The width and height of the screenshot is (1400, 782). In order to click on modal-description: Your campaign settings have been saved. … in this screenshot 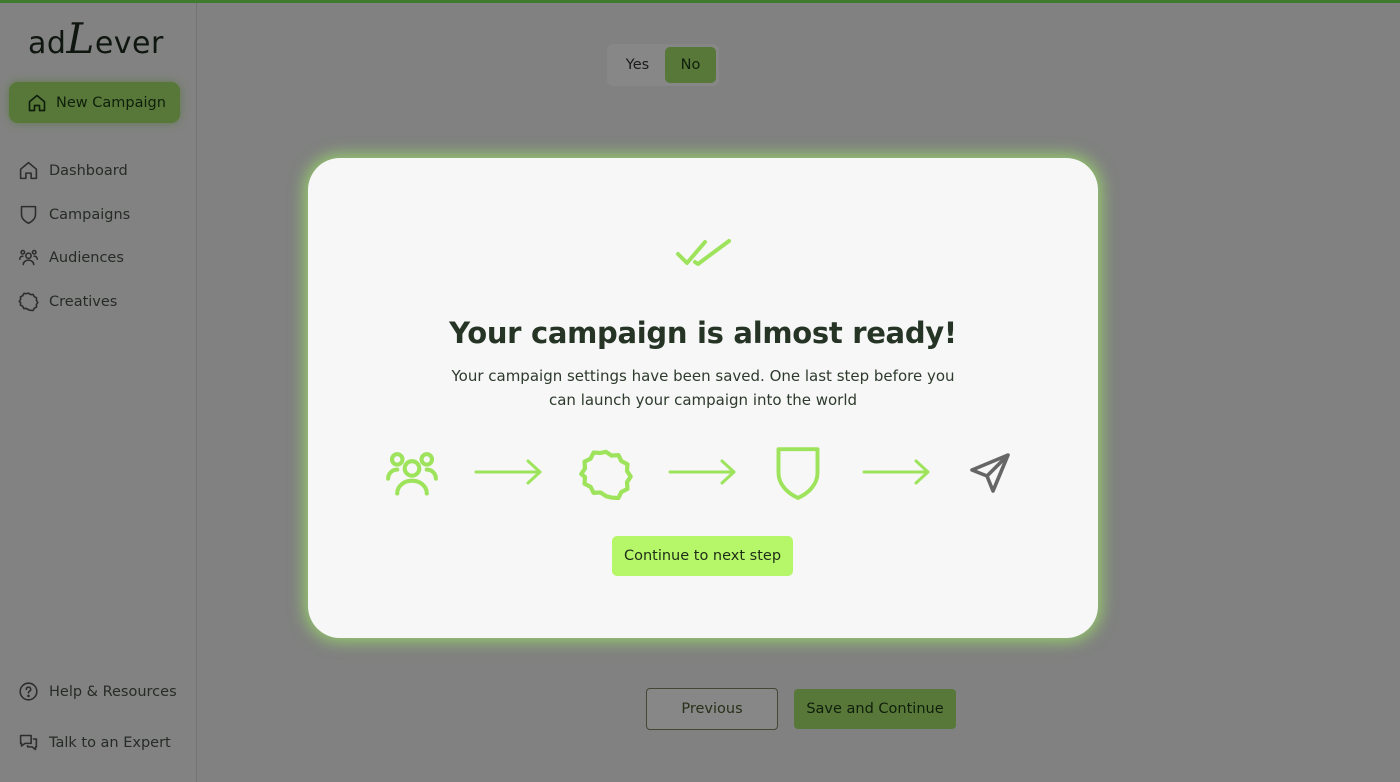, I will do `click(703, 388)`.